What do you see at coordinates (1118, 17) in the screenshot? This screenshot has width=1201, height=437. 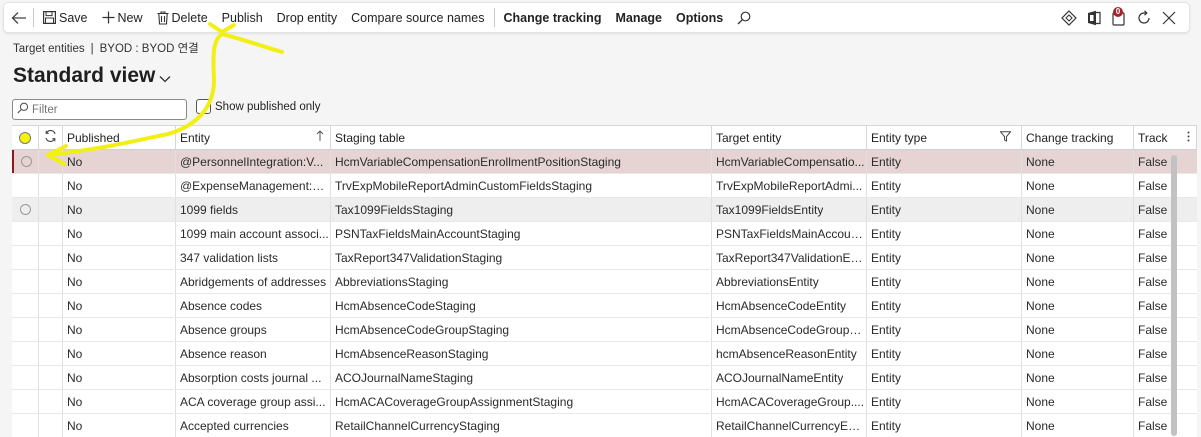 I see `notification-icon: 0` at bounding box center [1118, 17].